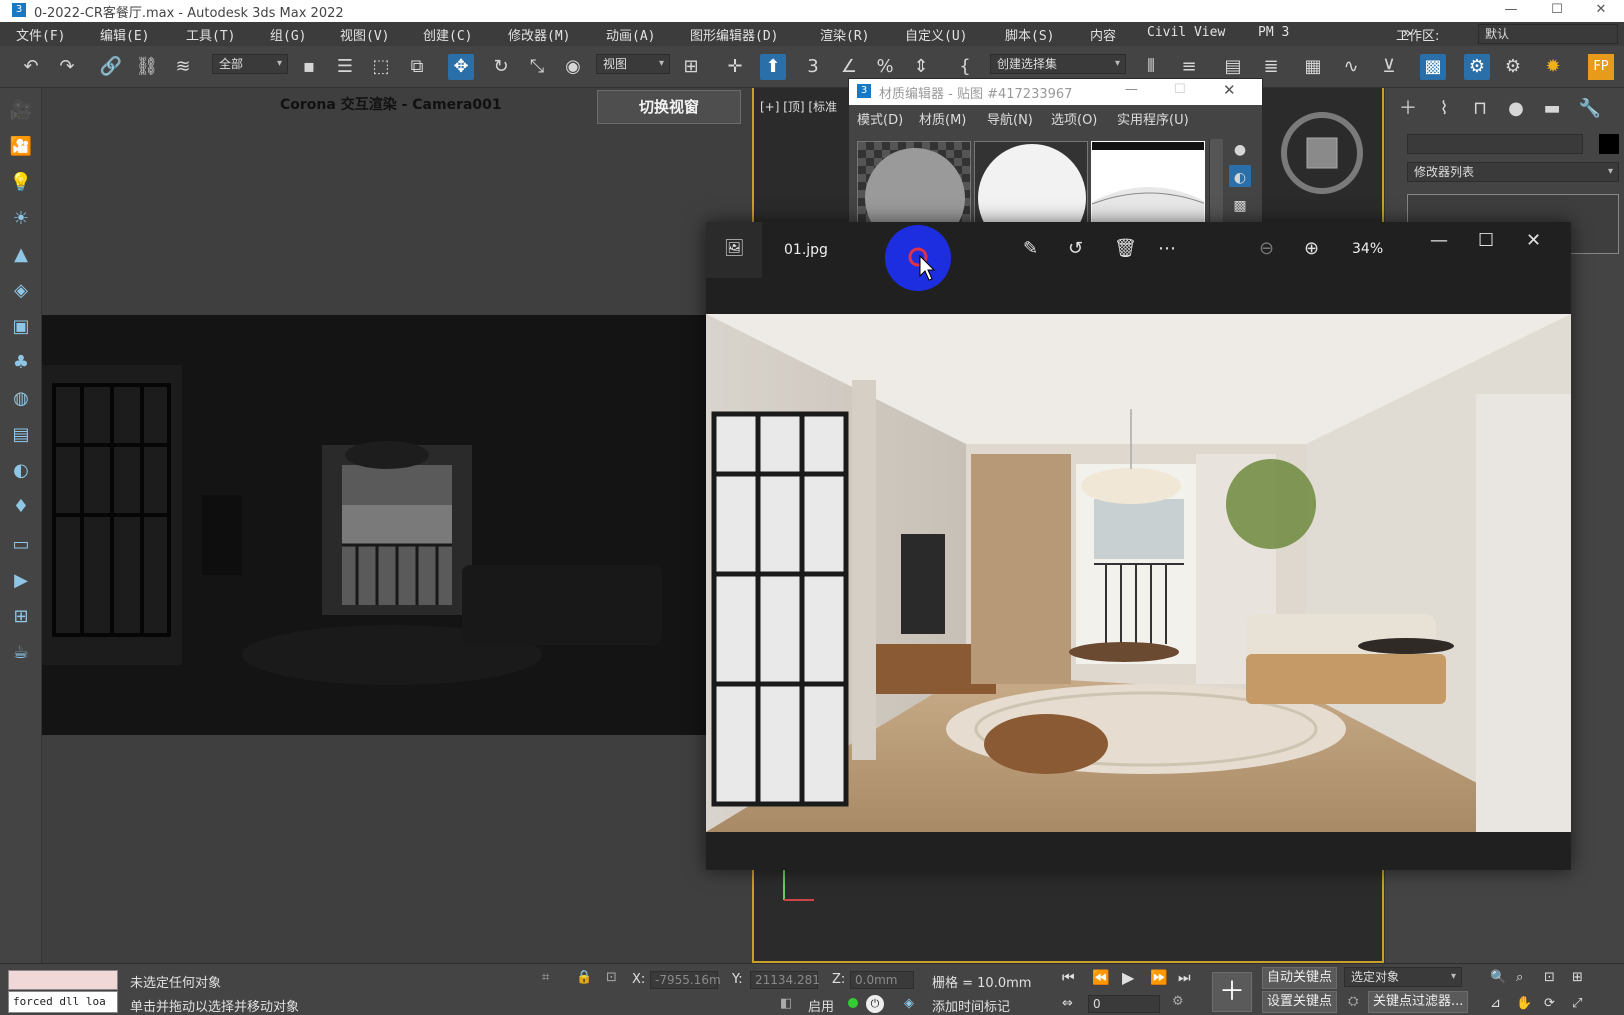  Describe the element at coordinates (1029, 34) in the screenshot. I see `menu-scripting: 脚本(S)` at that location.